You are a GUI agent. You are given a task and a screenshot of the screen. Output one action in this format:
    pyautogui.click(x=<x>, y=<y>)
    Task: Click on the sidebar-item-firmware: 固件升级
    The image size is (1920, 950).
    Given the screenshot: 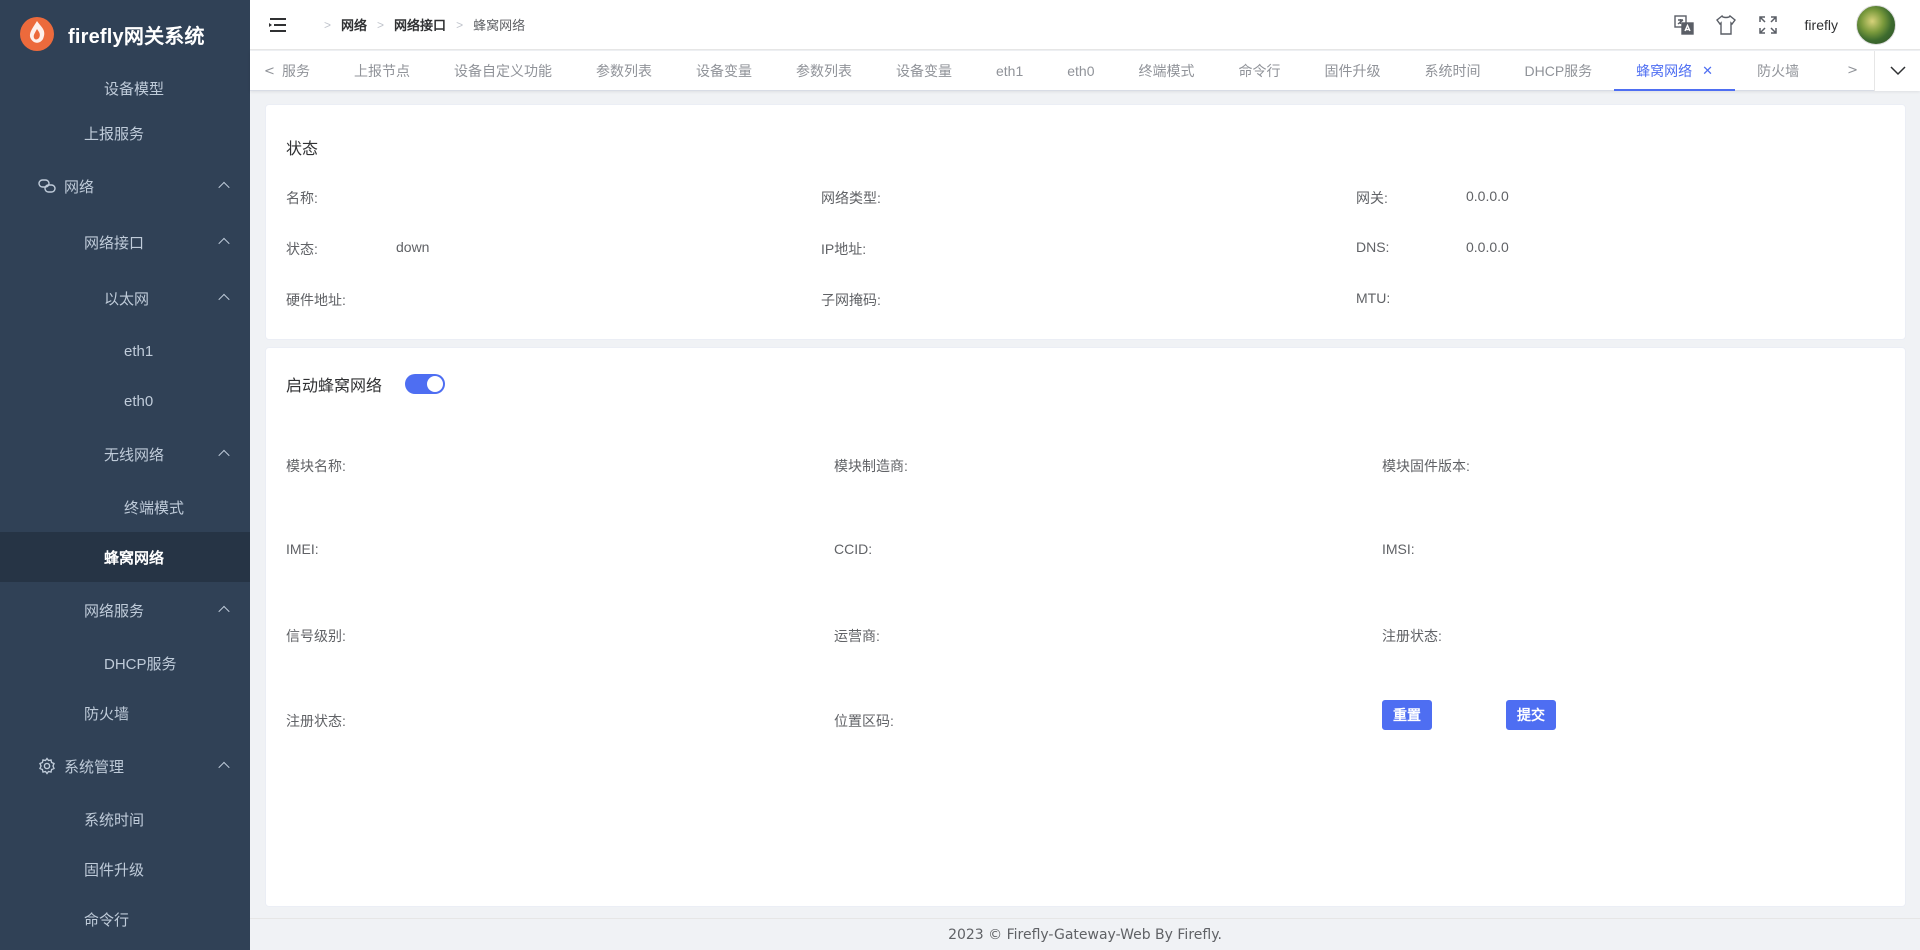 What is the action you would take?
    pyautogui.click(x=125, y=869)
    